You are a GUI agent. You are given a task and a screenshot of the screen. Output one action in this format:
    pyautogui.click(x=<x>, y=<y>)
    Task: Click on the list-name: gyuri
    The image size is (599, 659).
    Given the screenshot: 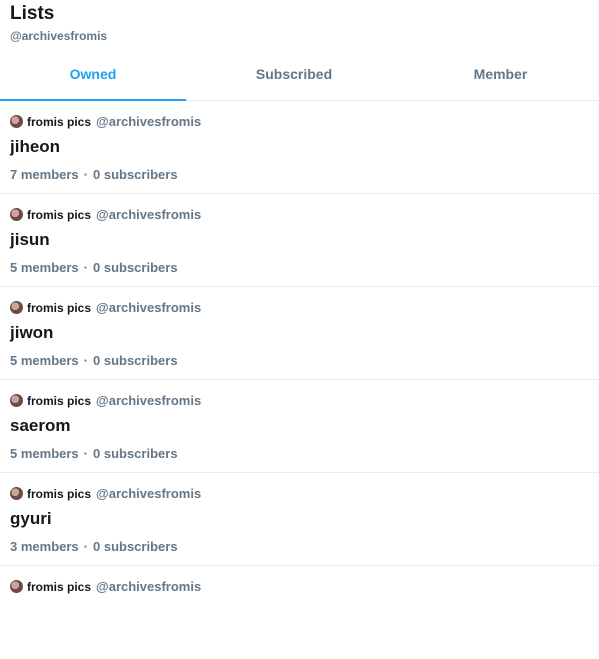 What is the action you would take?
    pyautogui.click(x=31, y=518)
    